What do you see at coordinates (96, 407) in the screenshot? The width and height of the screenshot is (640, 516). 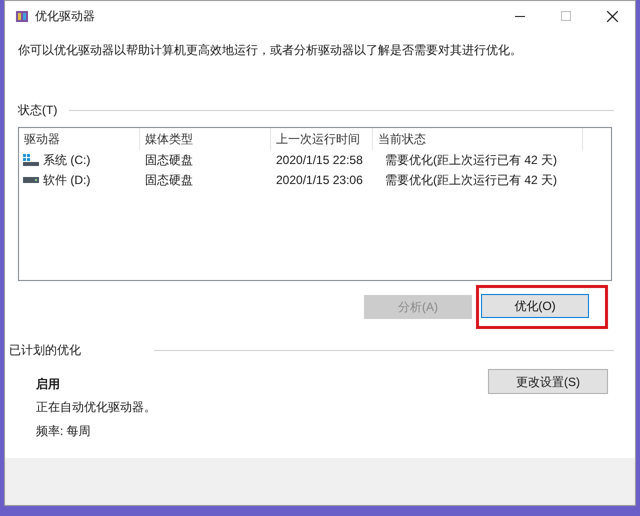 I see `schedule-description: 正在自动优化驱动器。` at bounding box center [96, 407].